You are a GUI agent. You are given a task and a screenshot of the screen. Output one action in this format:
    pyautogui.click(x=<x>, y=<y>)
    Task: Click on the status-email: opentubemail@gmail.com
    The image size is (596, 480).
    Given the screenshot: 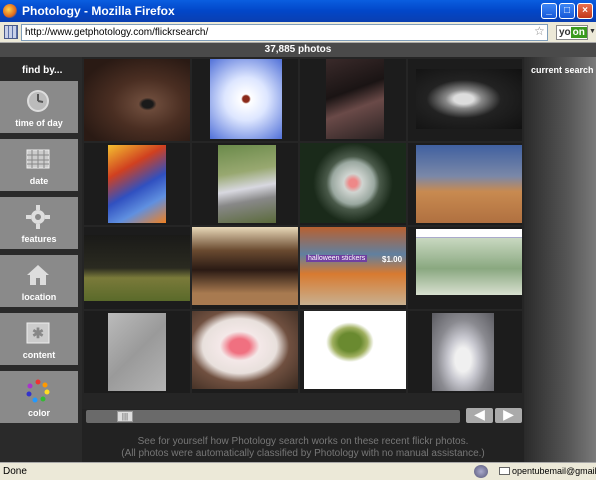 What is the action you would take?
    pyautogui.click(x=554, y=471)
    